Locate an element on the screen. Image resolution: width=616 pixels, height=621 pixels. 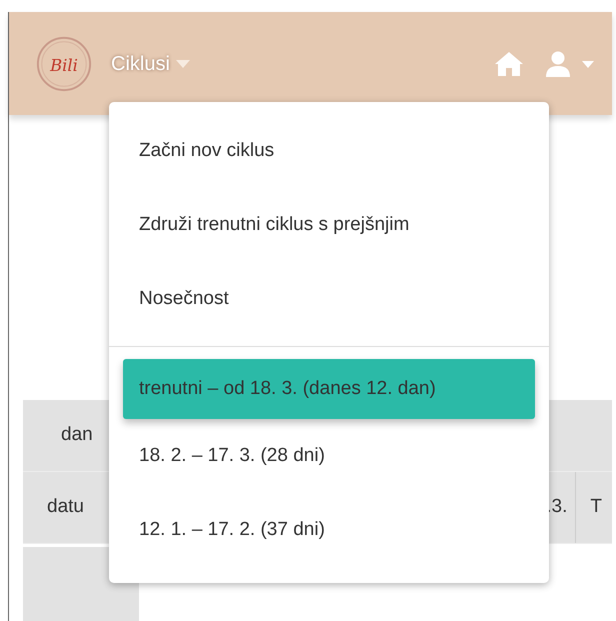
table-cell-text: .3. is located at coordinates (557, 507).